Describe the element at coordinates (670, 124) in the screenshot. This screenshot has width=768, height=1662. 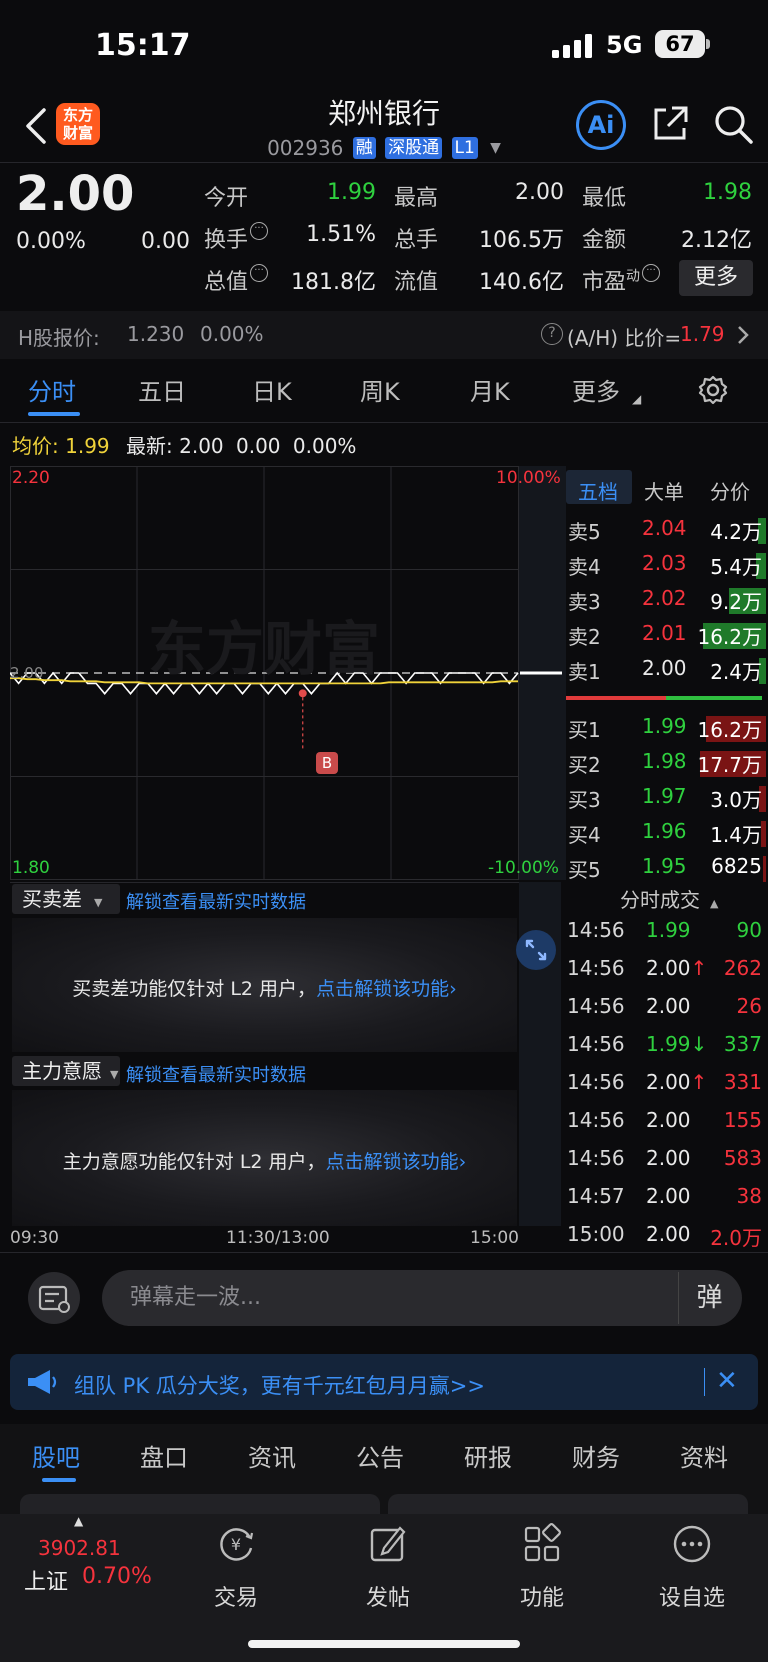
I see `share-icon` at that location.